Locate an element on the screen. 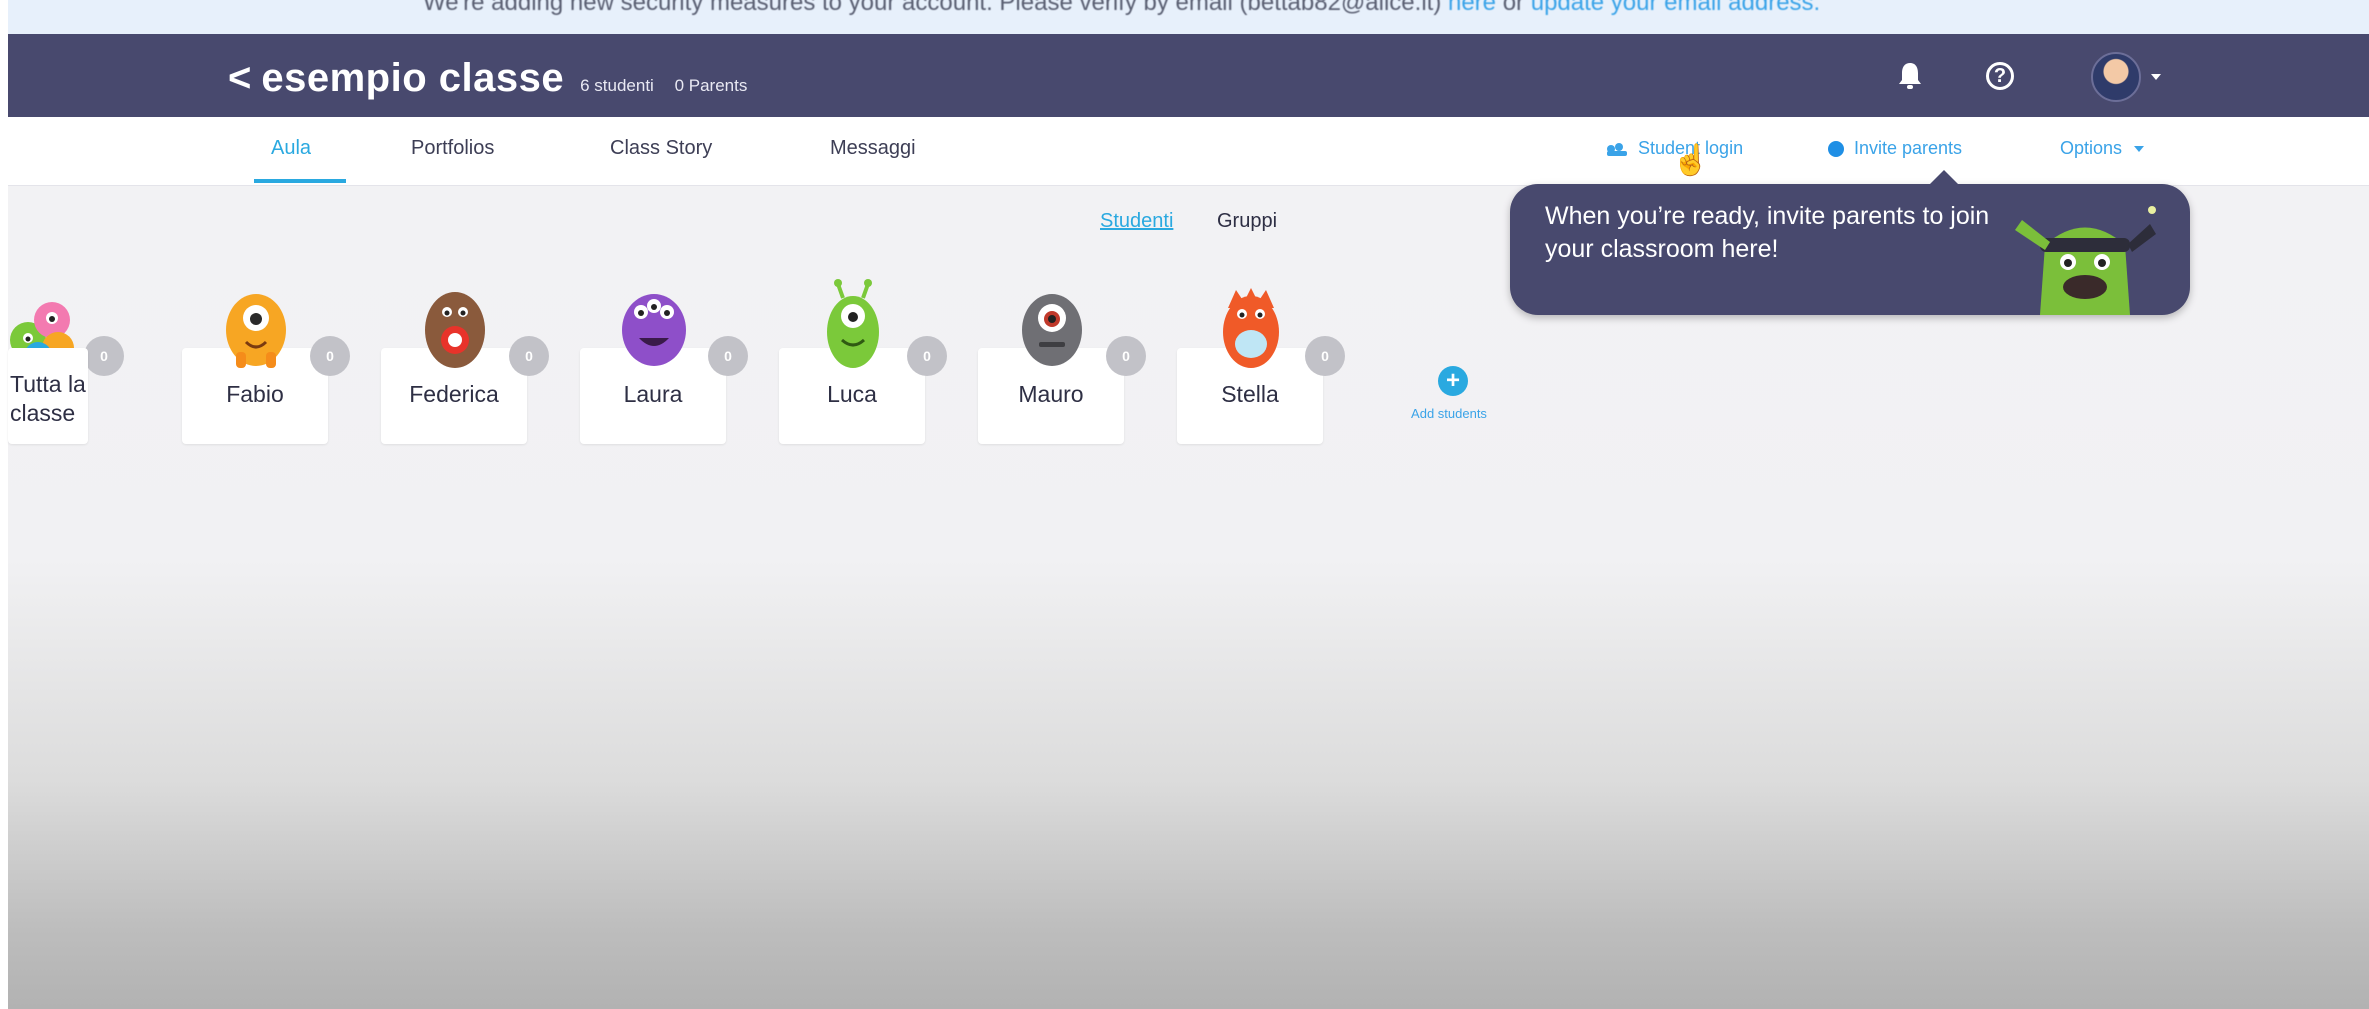  student-name: Federica is located at coordinates (454, 394).